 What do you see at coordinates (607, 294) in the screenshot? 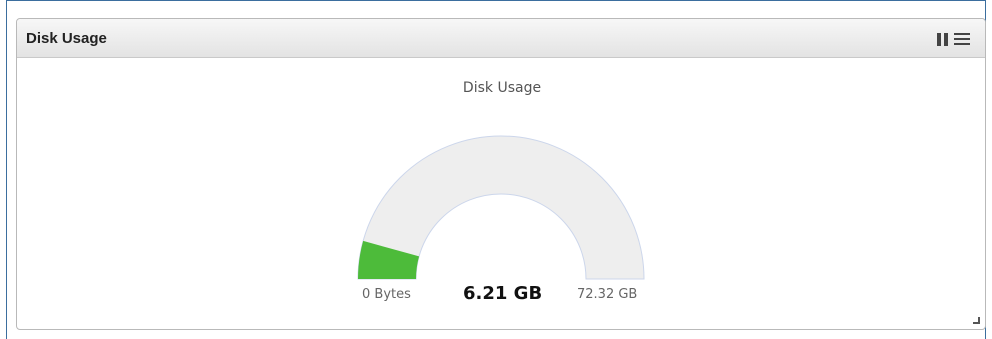
I see `gauge-max-label: 72.32 GB` at bounding box center [607, 294].